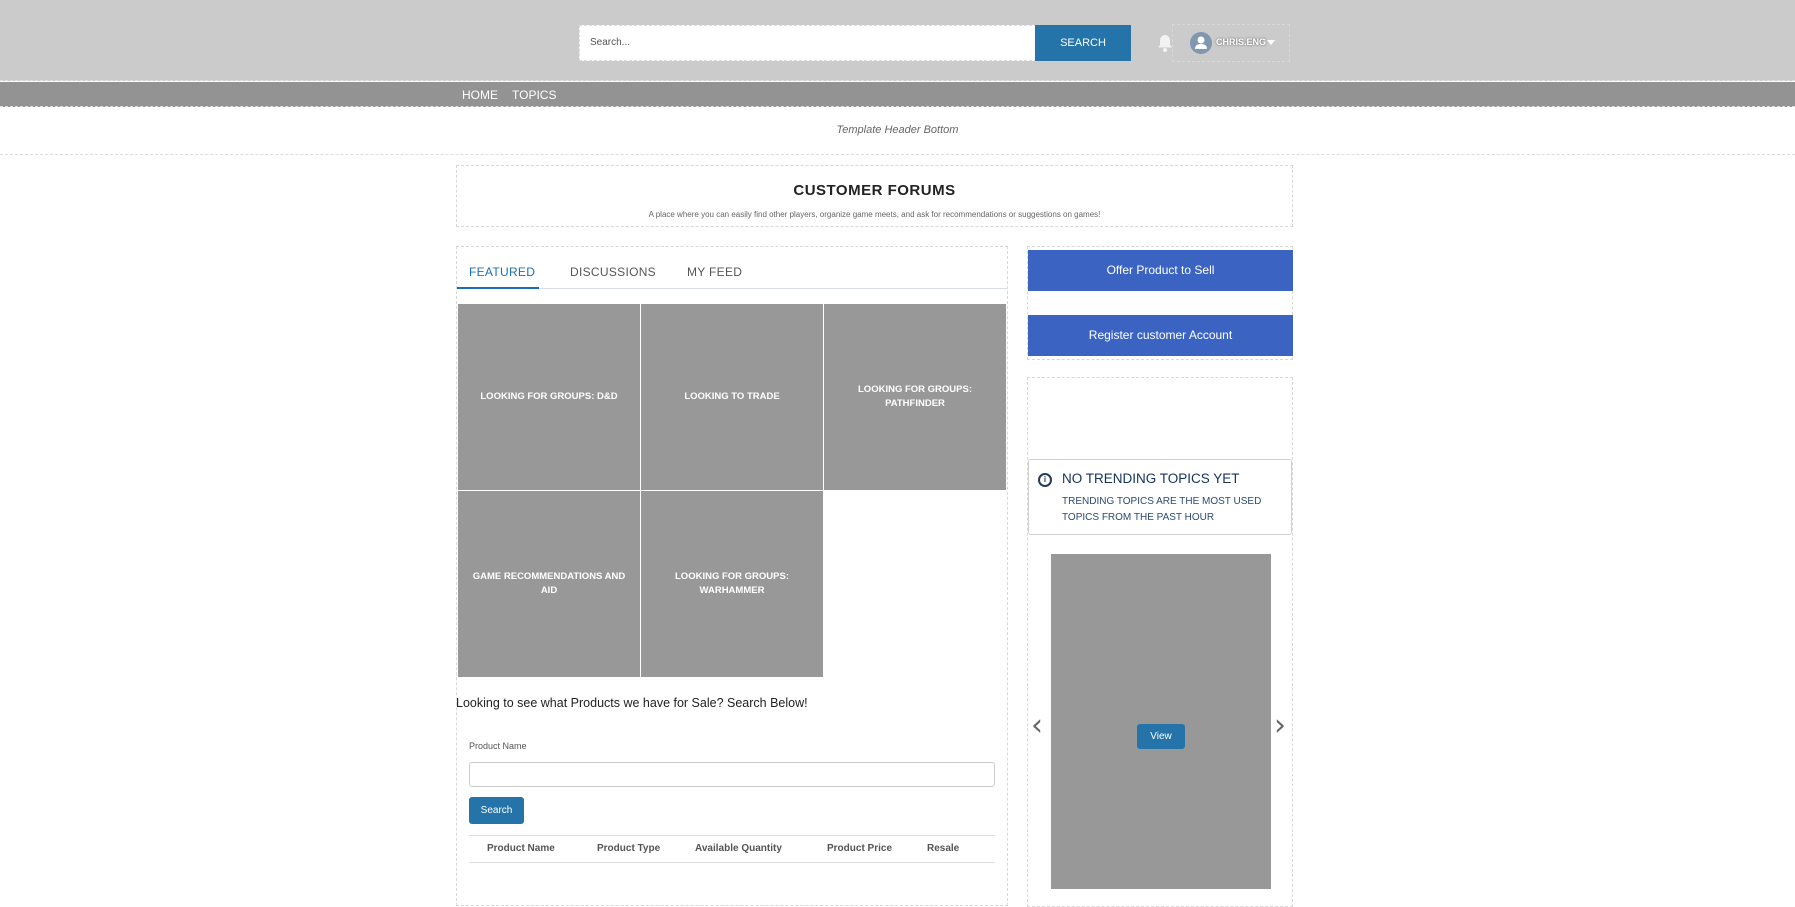 Image resolution: width=1795 pixels, height=907 pixels. I want to click on register-account-button: Register customer Account, so click(1160, 335).